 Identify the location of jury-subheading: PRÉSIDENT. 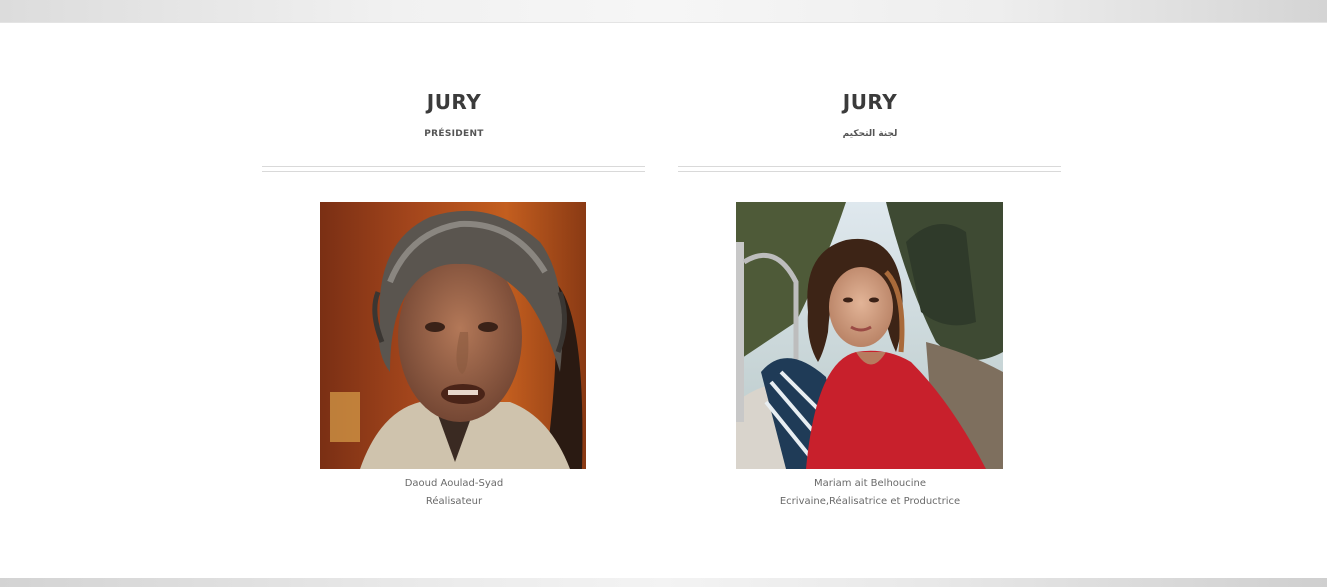
(454, 134).